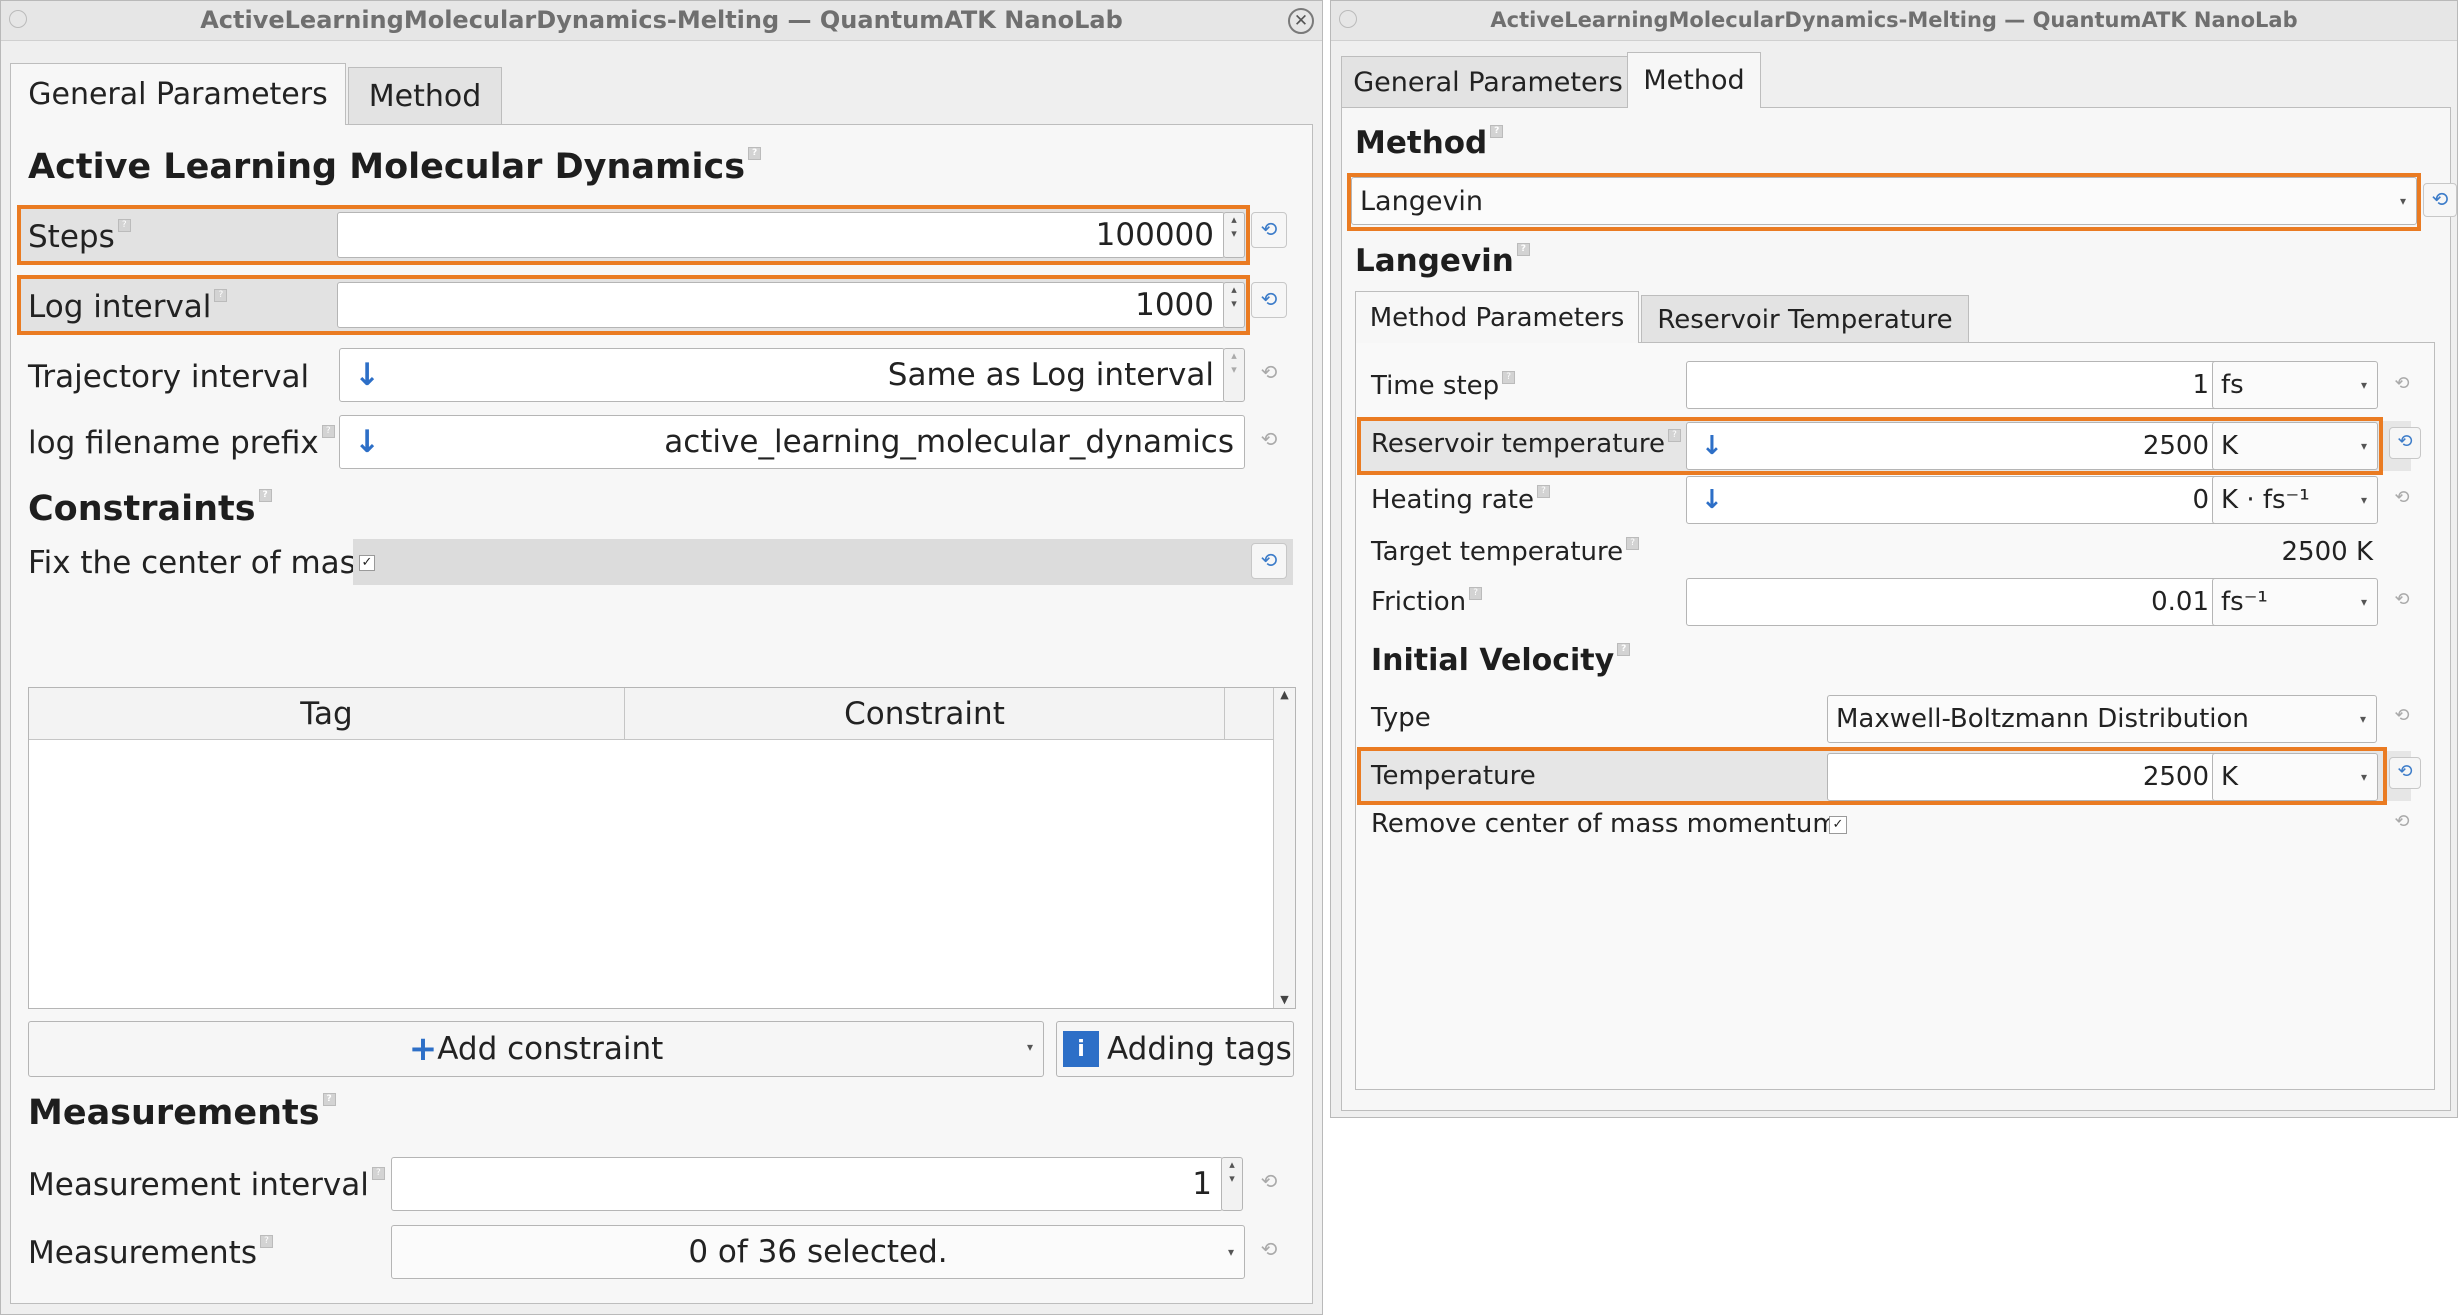 The image size is (2458, 1315). What do you see at coordinates (367, 561) in the screenshot?
I see `fix-com-checkbox: ✓` at bounding box center [367, 561].